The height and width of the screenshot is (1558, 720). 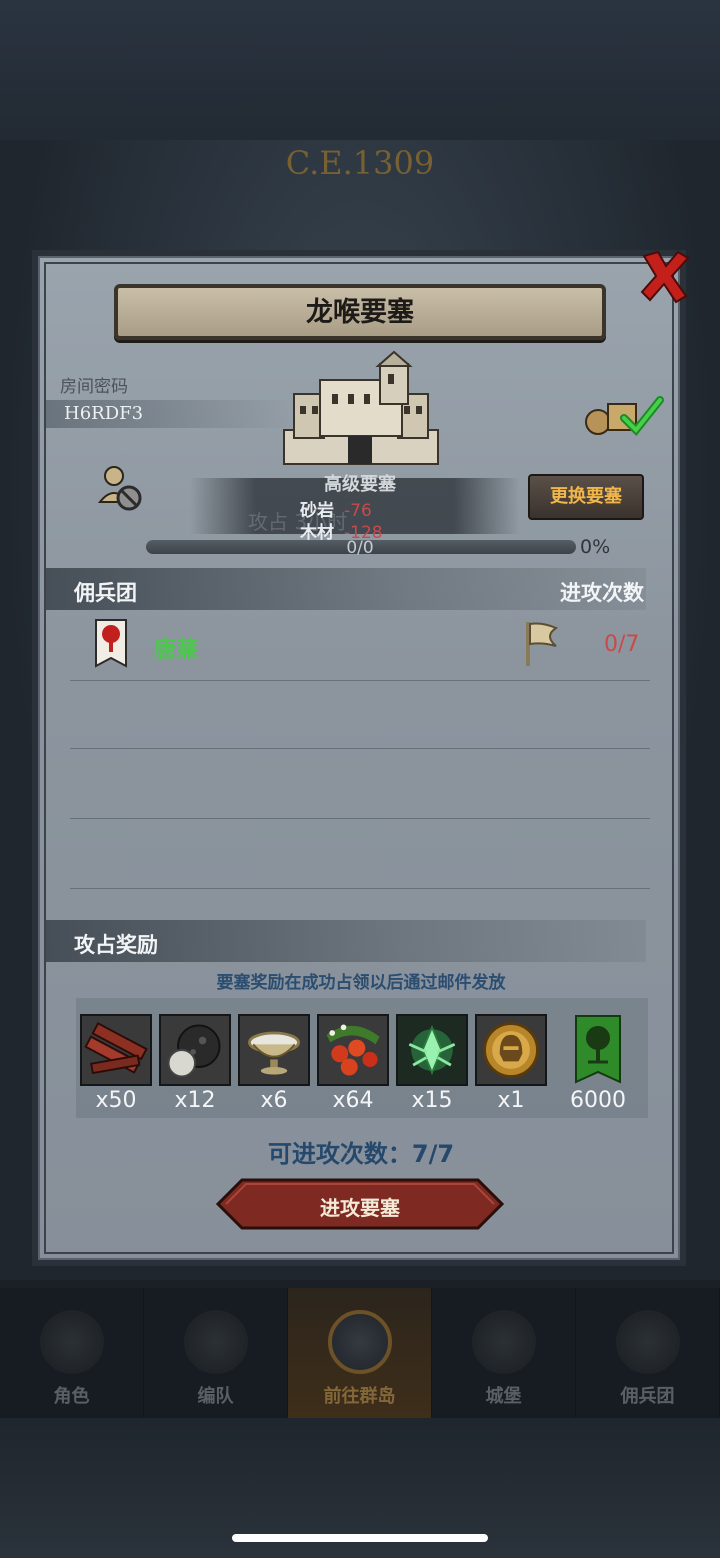 I want to click on reward-wood, so click(x=116, y=1050).